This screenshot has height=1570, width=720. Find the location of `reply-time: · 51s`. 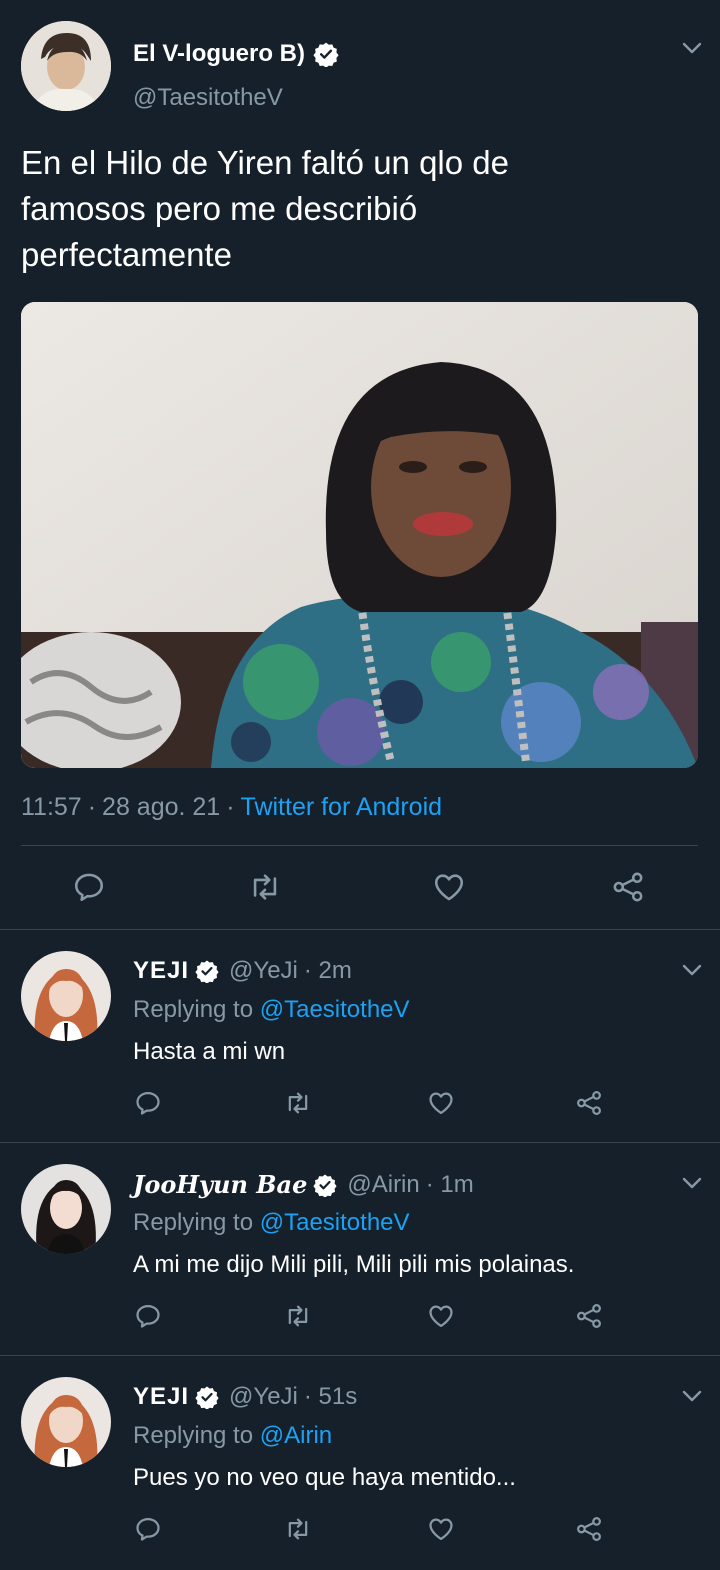

reply-time: · 51s is located at coordinates (330, 1396).